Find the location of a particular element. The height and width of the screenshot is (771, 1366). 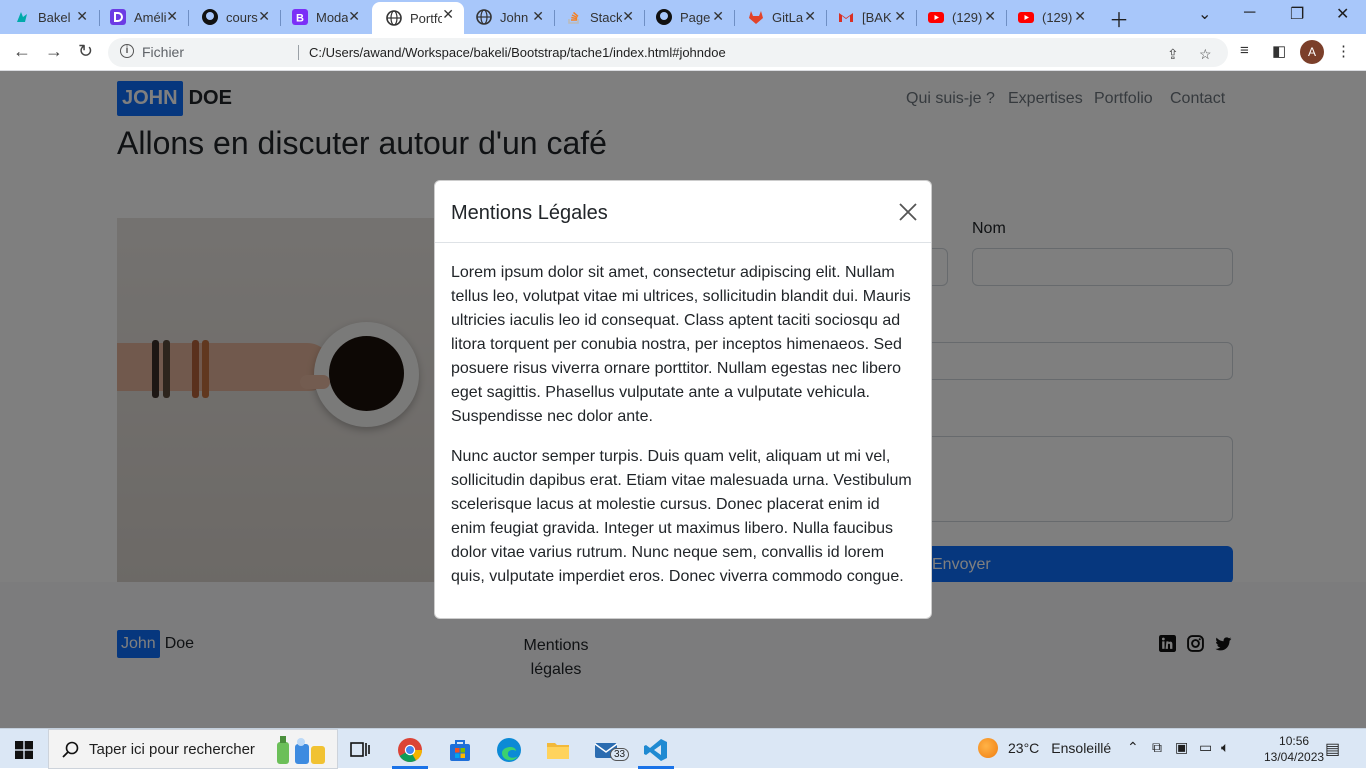

tab-modal: B Modal ✕ is located at coordinates (324, 17).